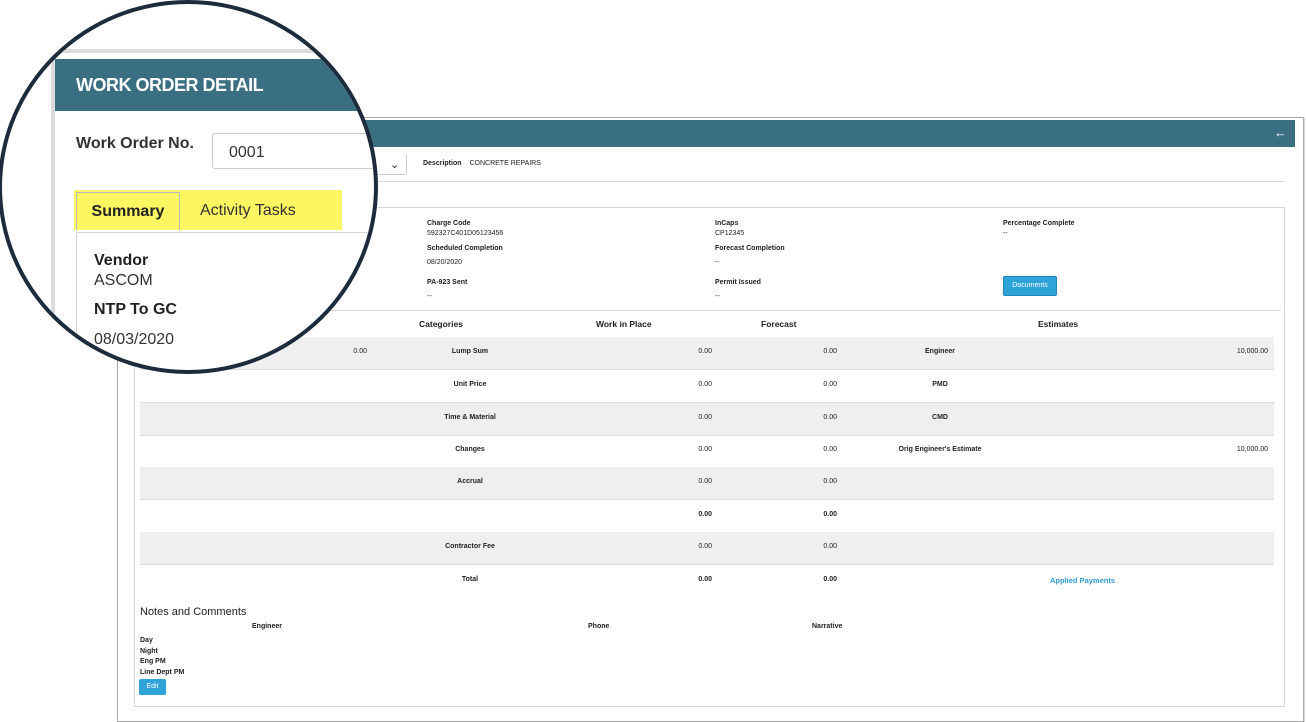 The width and height of the screenshot is (1306, 722). What do you see at coordinates (149, 651) in the screenshot?
I see `notes-label-night: Night` at bounding box center [149, 651].